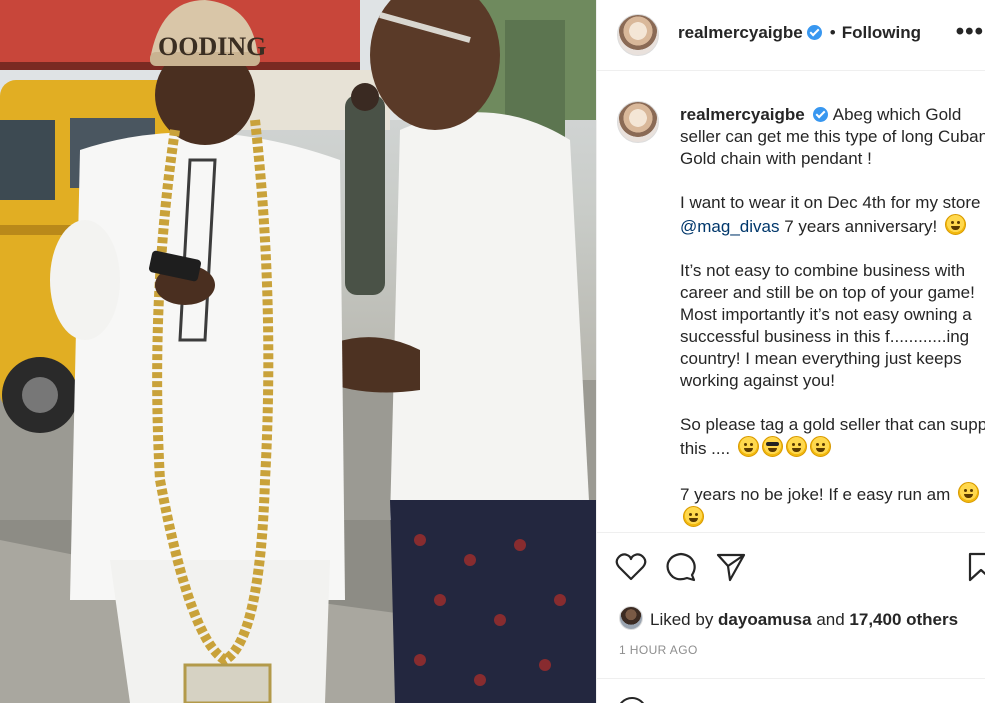 The image size is (985, 703). What do you see at coordinates (631, 618) in the screenshot?
I see `liker-avatar` at bounding box center [631, 618].